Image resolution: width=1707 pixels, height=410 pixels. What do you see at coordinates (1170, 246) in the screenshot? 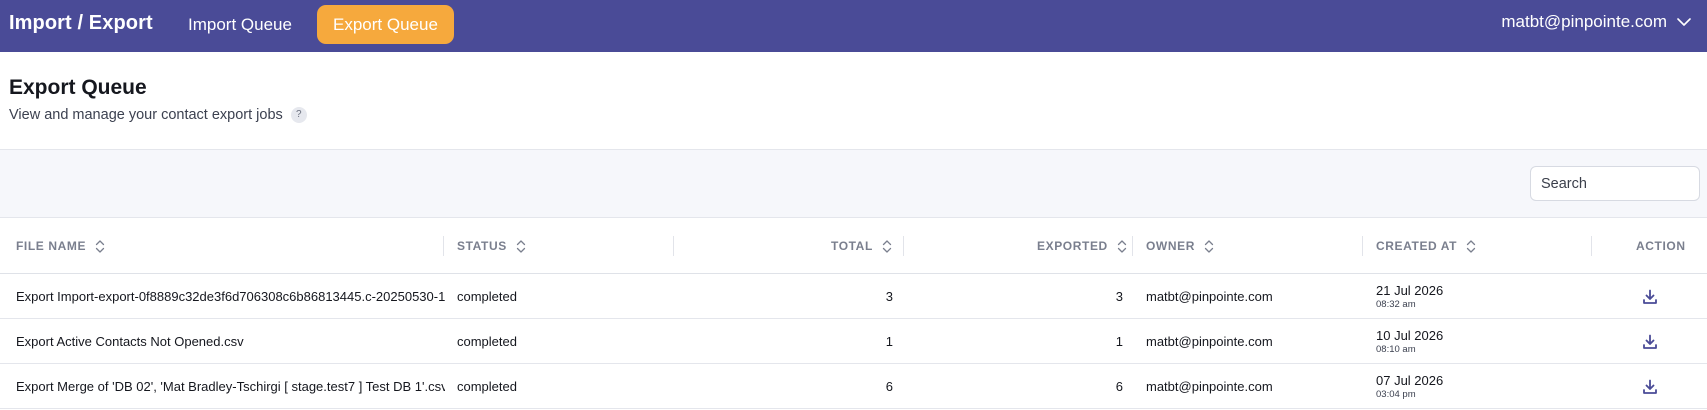
I see `column-label-owner: OWNER` at bounding box center [1170, 246].